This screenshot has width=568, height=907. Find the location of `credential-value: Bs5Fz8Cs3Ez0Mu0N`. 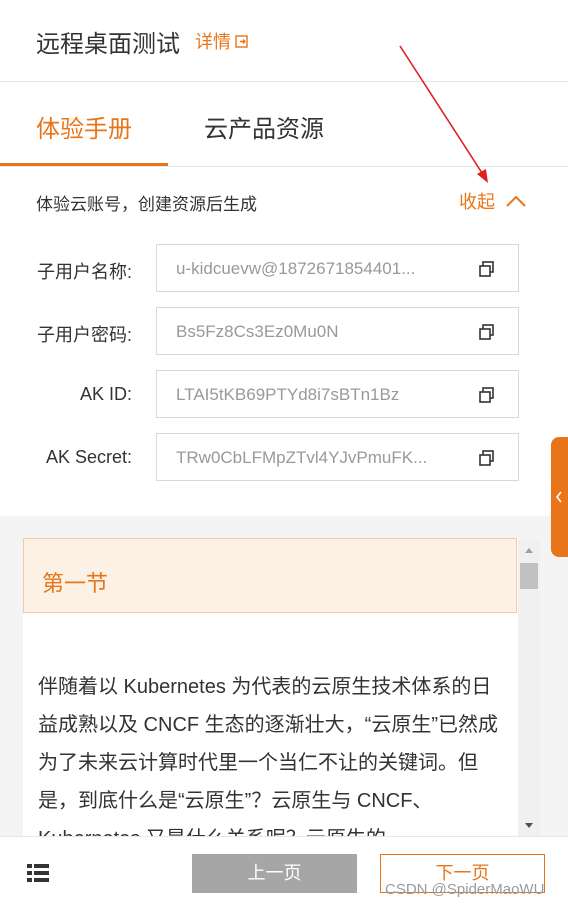

credential-value: Bs5Fz8Cs3Ez0Mu0N is located at coordinates (257, 331).